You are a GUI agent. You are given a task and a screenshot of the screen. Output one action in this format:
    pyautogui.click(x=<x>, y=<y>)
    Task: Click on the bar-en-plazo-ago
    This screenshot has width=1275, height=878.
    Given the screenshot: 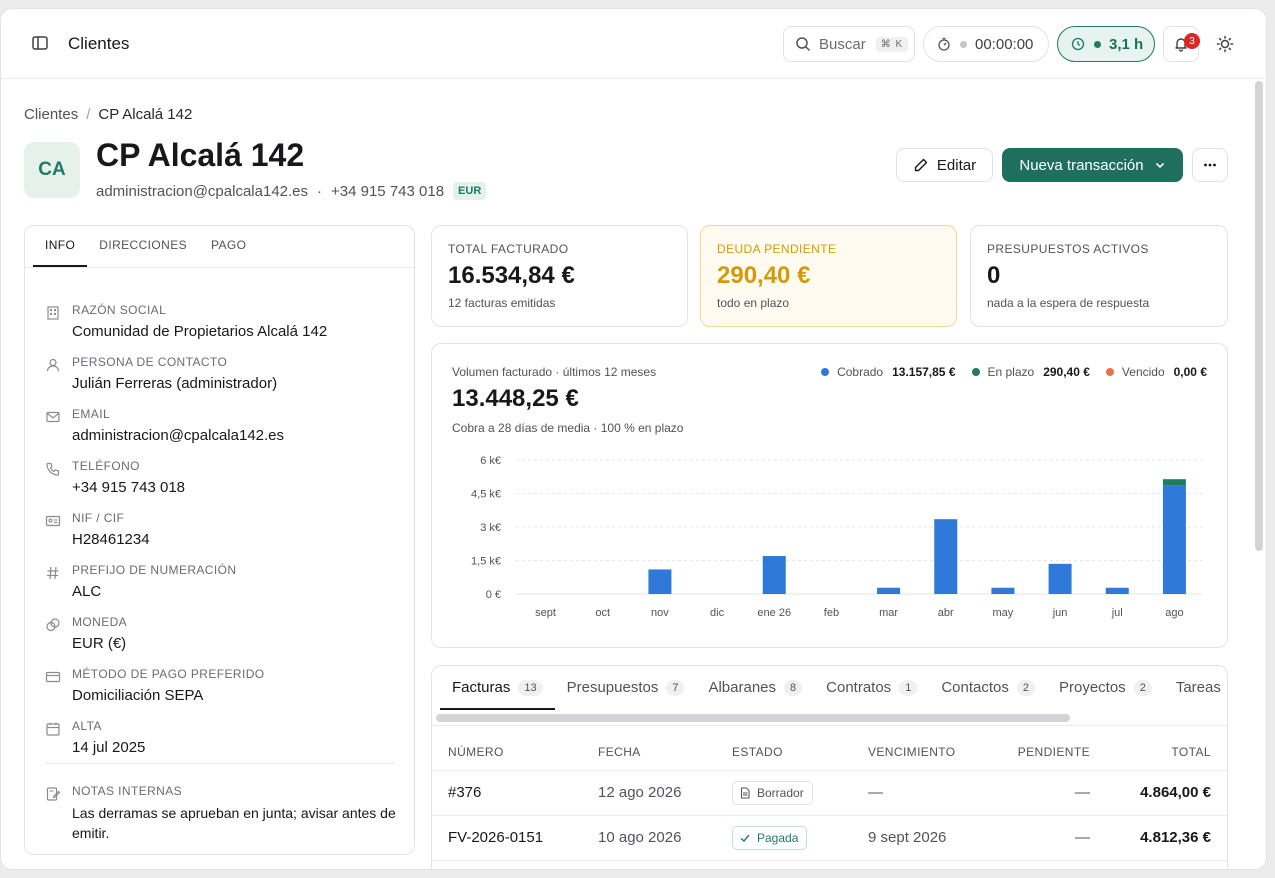 What is the action you would take?
    pyautogui.click(x=1174, y=482)
    